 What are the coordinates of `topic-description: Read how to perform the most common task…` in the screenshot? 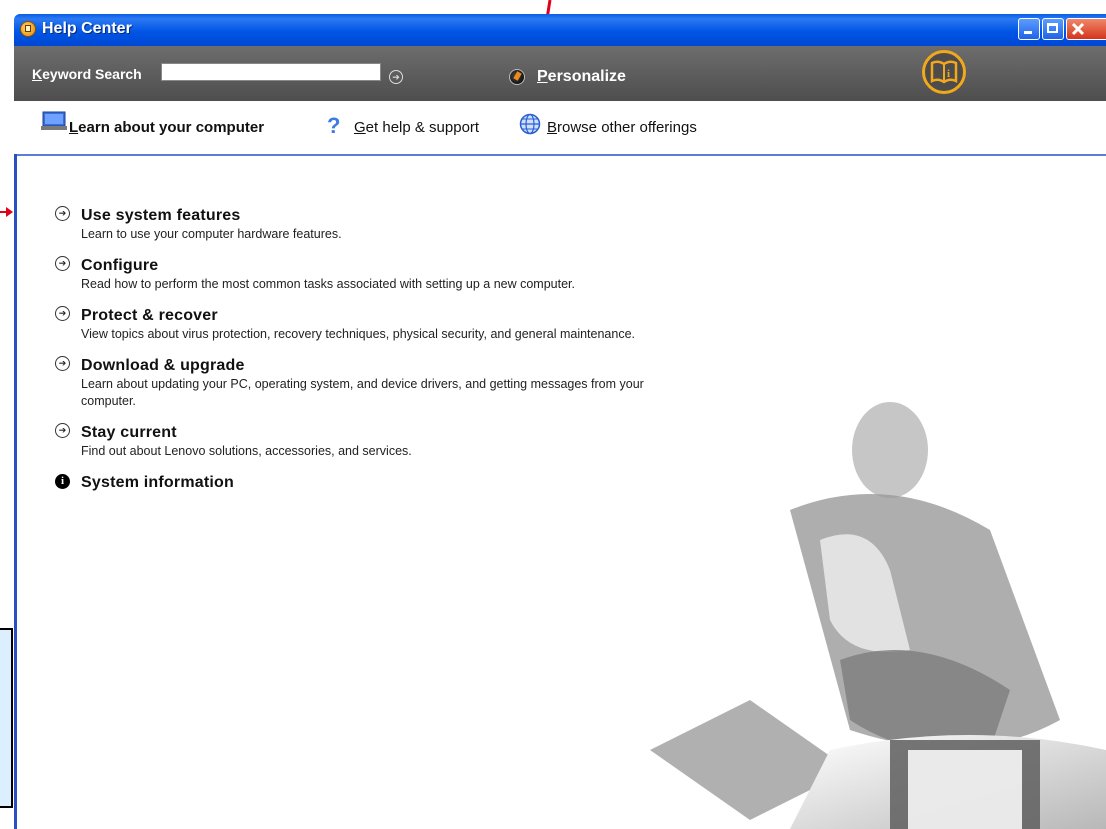 It's located at (328, 284).